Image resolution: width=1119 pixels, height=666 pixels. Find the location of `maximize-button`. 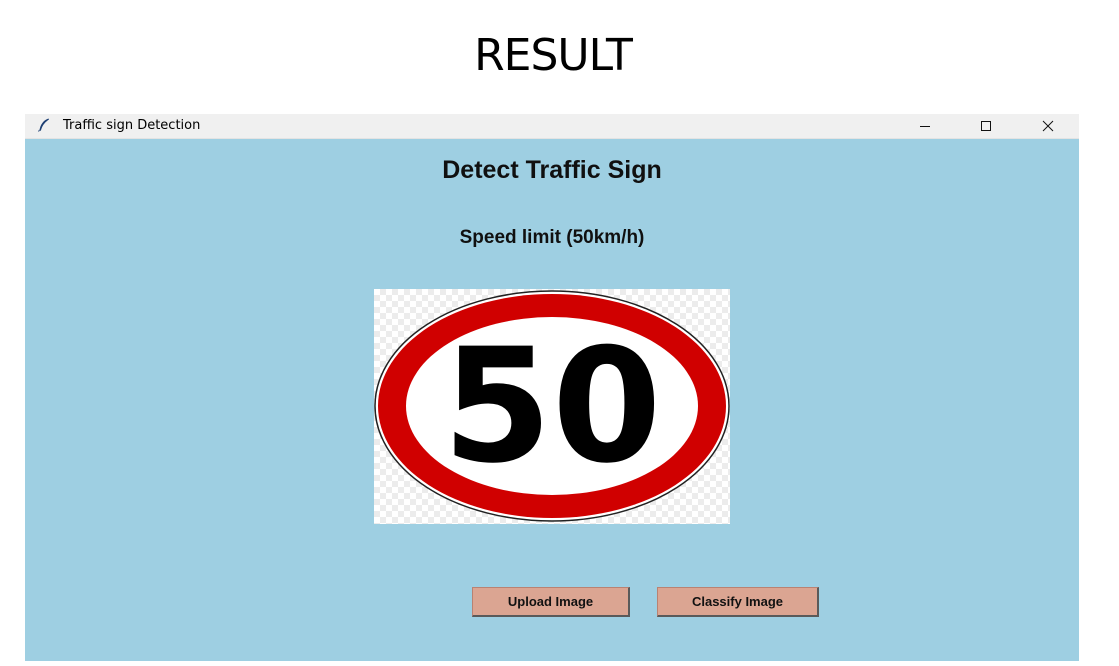

maximize-button is located at coordinates (986, 126).